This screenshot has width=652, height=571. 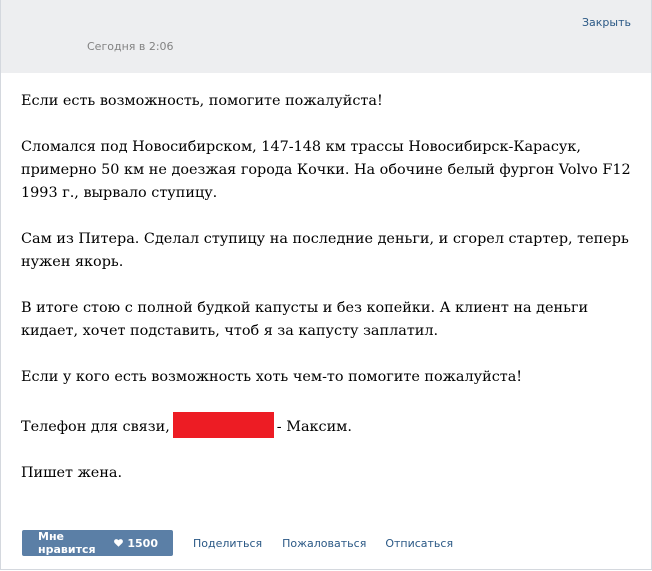 What do you see at coordinates (223, 425) in the screenshot?
I see `redacted-phone` at bounding box center [223, 425].